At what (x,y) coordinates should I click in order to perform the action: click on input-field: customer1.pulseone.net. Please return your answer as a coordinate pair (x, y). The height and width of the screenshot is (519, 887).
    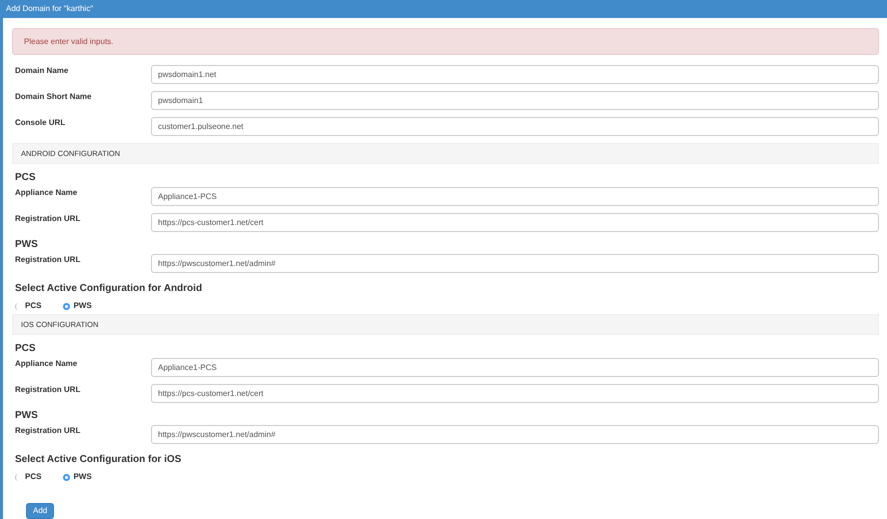
    Looking at the image, I should click on (515, 126).